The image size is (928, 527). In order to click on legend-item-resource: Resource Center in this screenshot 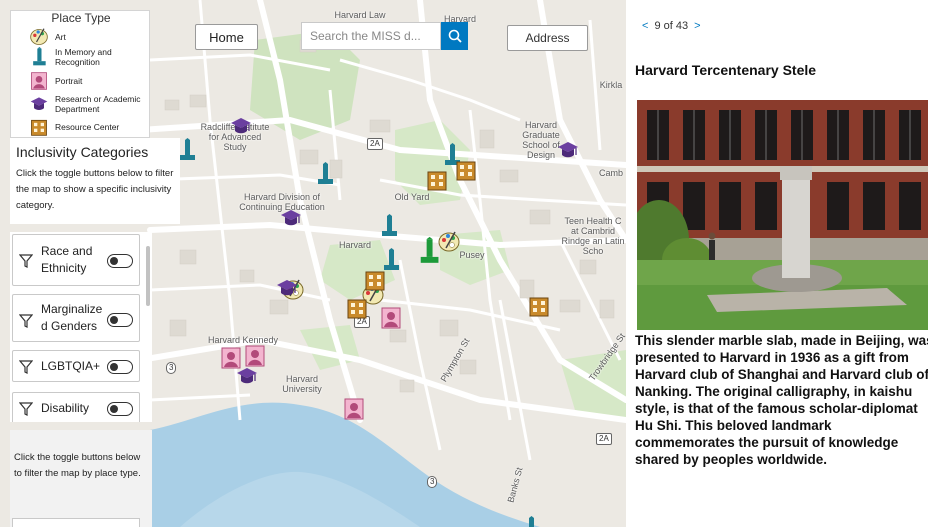, I will do `click(74, 127)`.